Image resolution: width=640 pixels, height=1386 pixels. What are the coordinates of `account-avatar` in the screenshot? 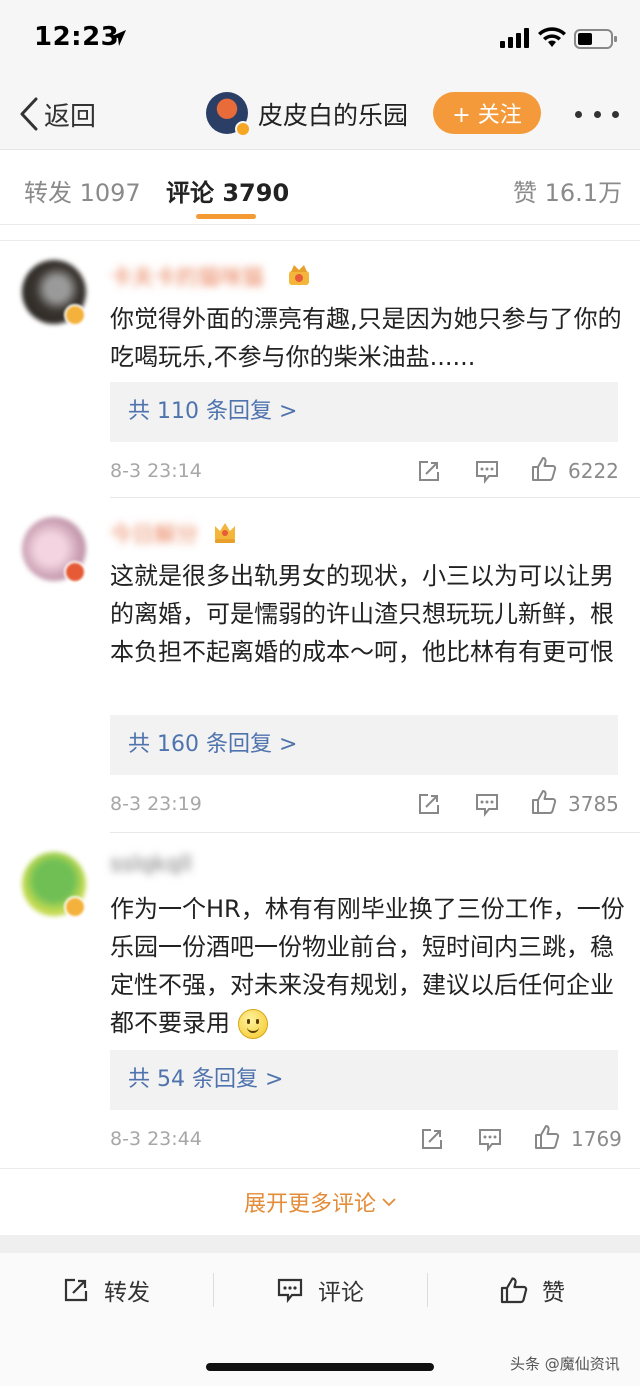 It's located at (228, 114).